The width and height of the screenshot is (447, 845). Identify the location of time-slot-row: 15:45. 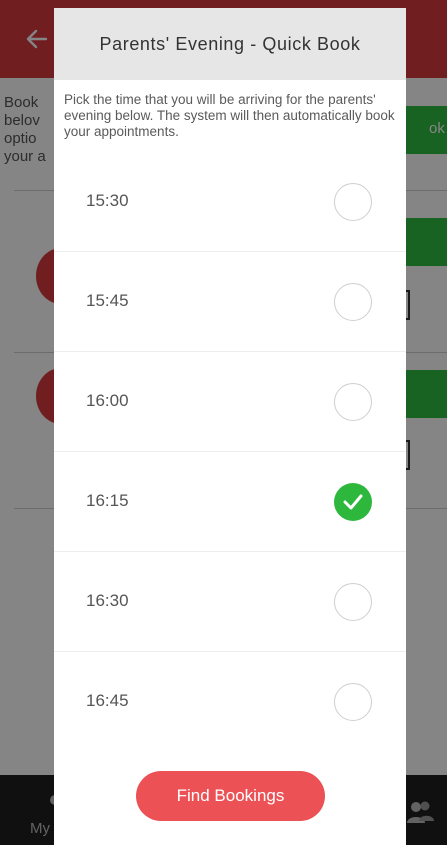
(230, 302).